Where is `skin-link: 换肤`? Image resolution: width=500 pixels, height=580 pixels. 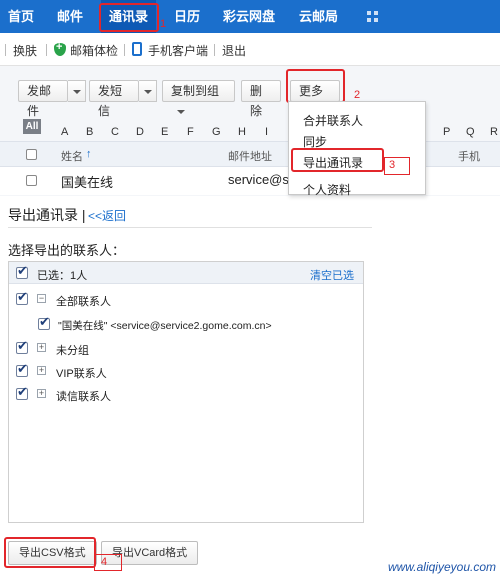 skin-link: 换肤 is located at coordinates (25, 50).